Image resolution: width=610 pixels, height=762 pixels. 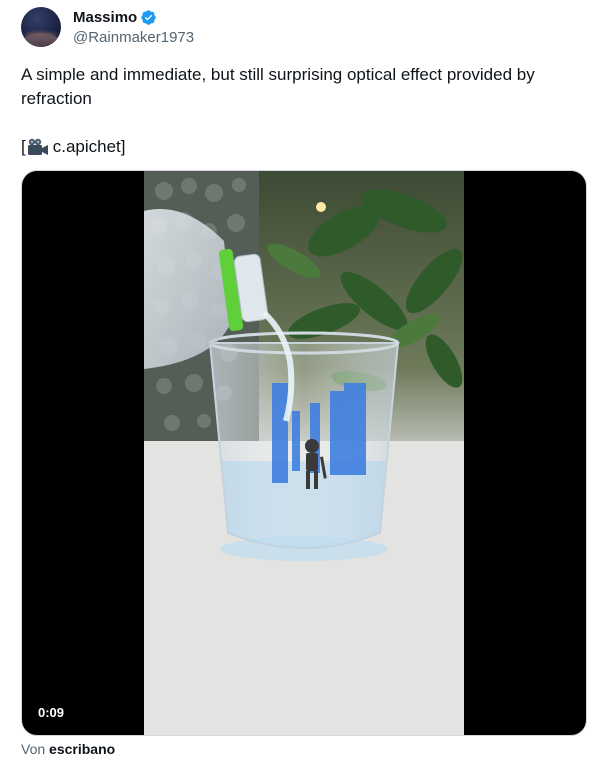 What do you see at coordinates (41, 27) in the screenshot?
I see `avatar` at bounding box center [41, 27].